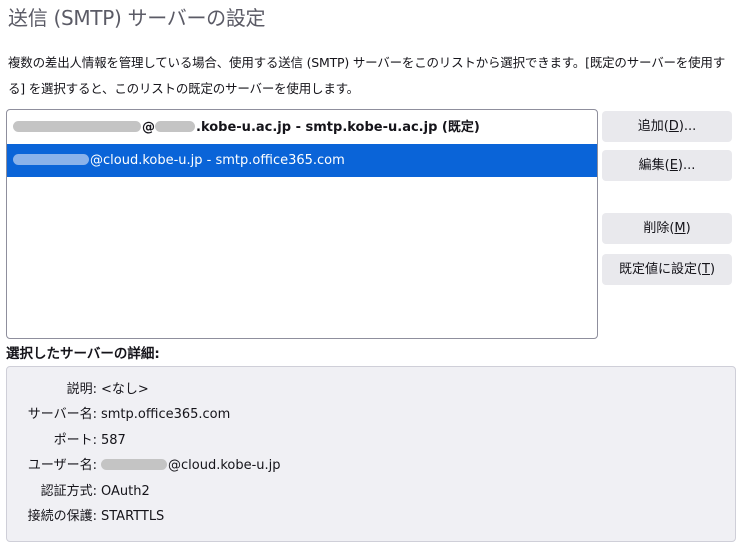  What do you see at coordinates (371, 127) in the screenshot?
I see `server-hostname: smtp.kobe-u.ac.jp` at bounding box center [371, 127].